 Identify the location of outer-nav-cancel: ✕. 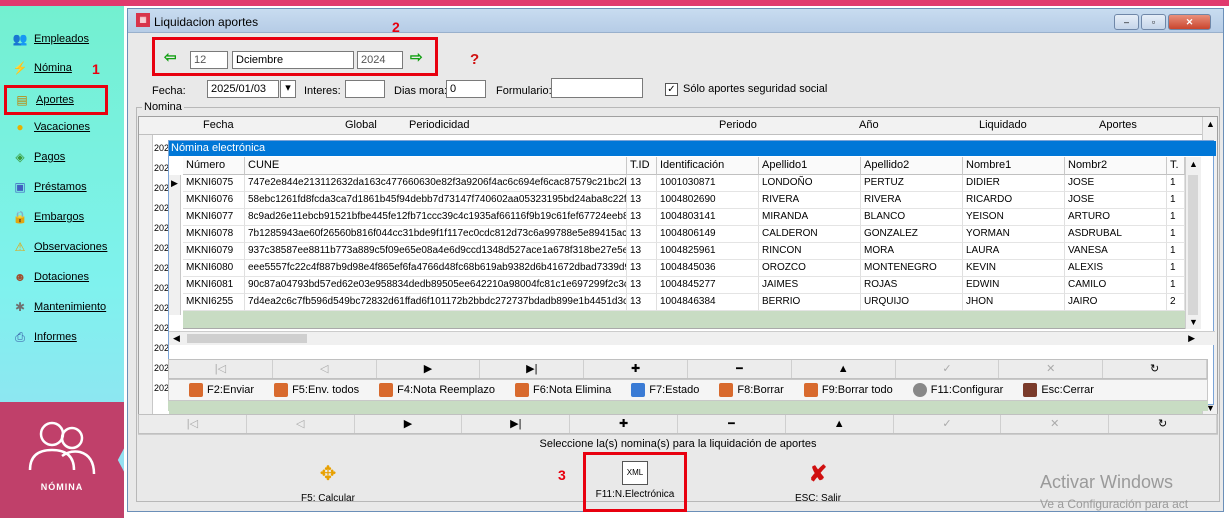
(1055, 424).